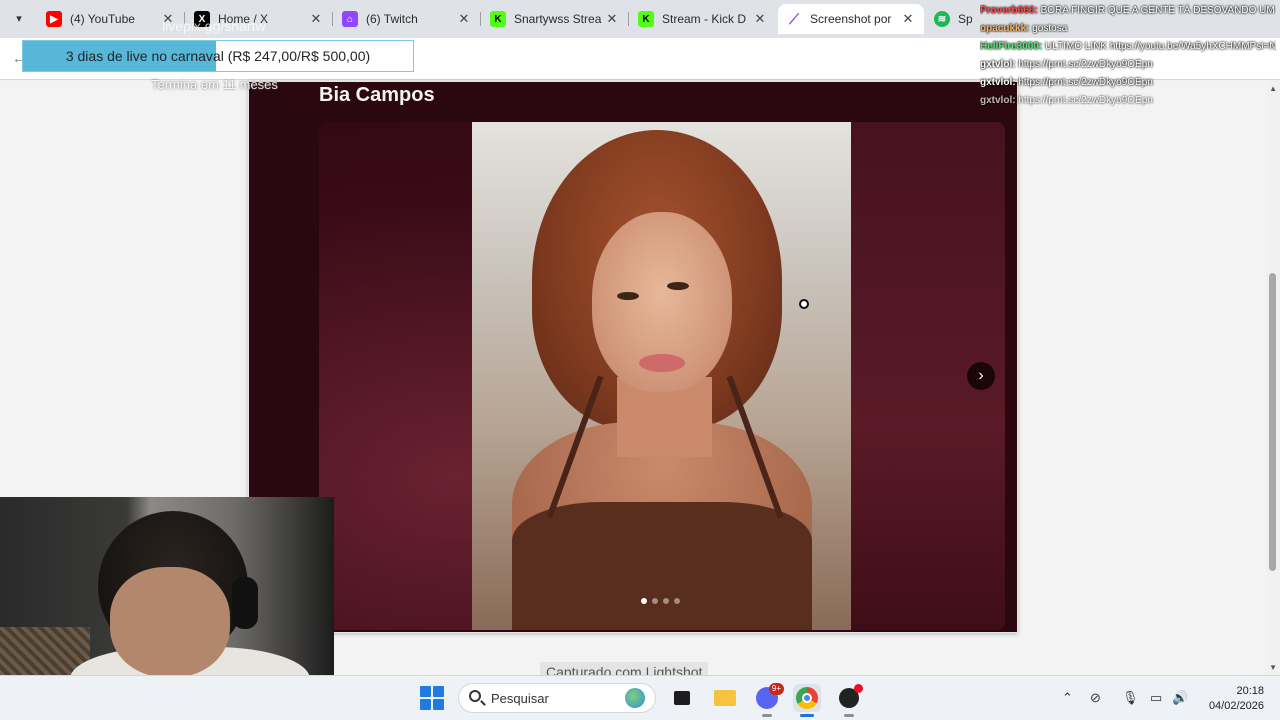 Image resolution: width=1280 pixels, height=720 pixels. What do you see at coordinates (1156, 698) in the screenshot?
I see `display-icon: ▭` at bounding box center [1156, 698].